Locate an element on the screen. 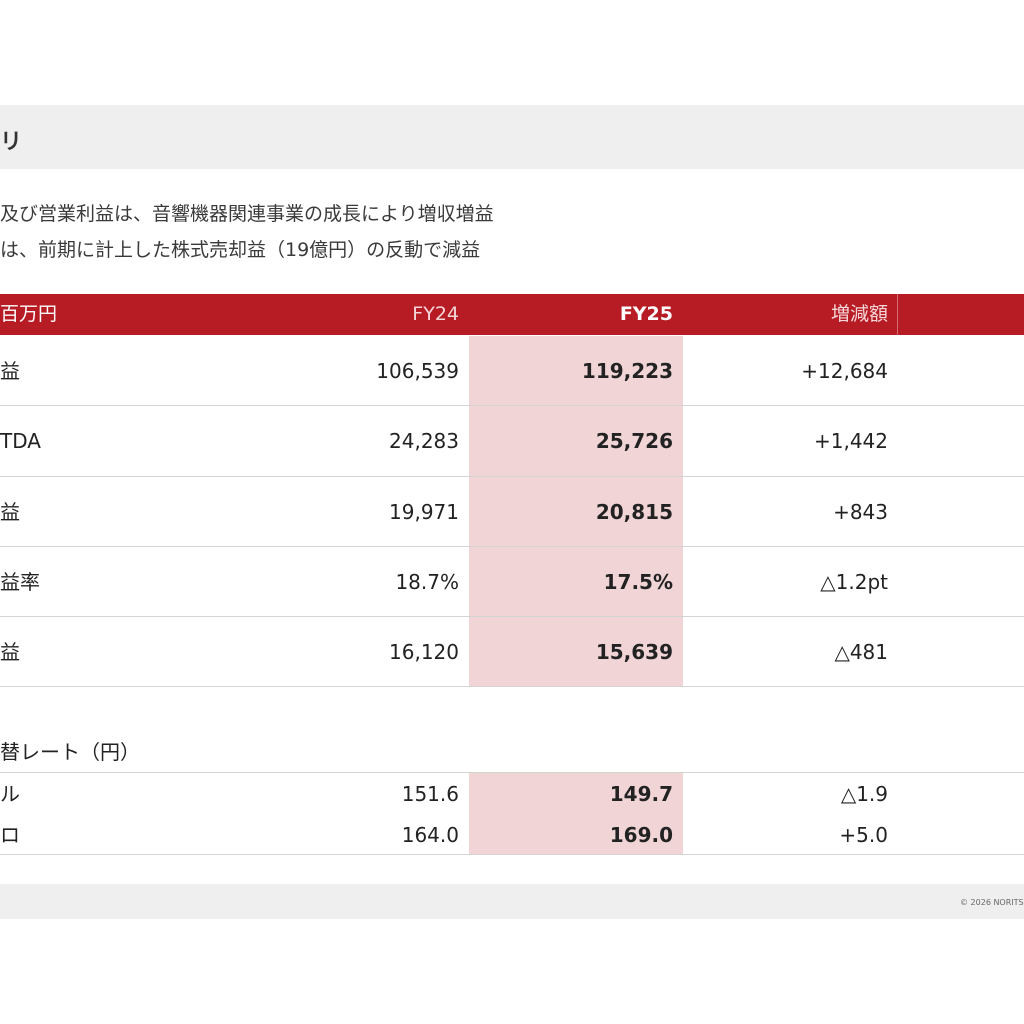 Image resolution: width=1024 pixels, height=1024 pixels. table-row: 益 106,539 119,223 +12,684 is located at coordinates (512, 371).